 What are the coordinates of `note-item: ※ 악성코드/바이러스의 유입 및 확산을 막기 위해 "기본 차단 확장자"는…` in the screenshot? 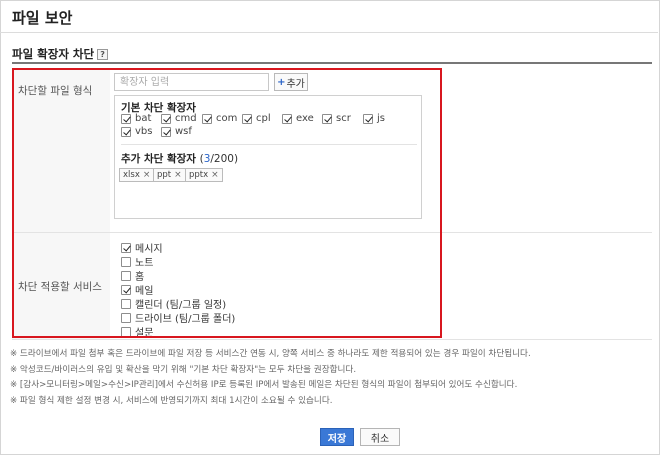 It's located at (183, 369).